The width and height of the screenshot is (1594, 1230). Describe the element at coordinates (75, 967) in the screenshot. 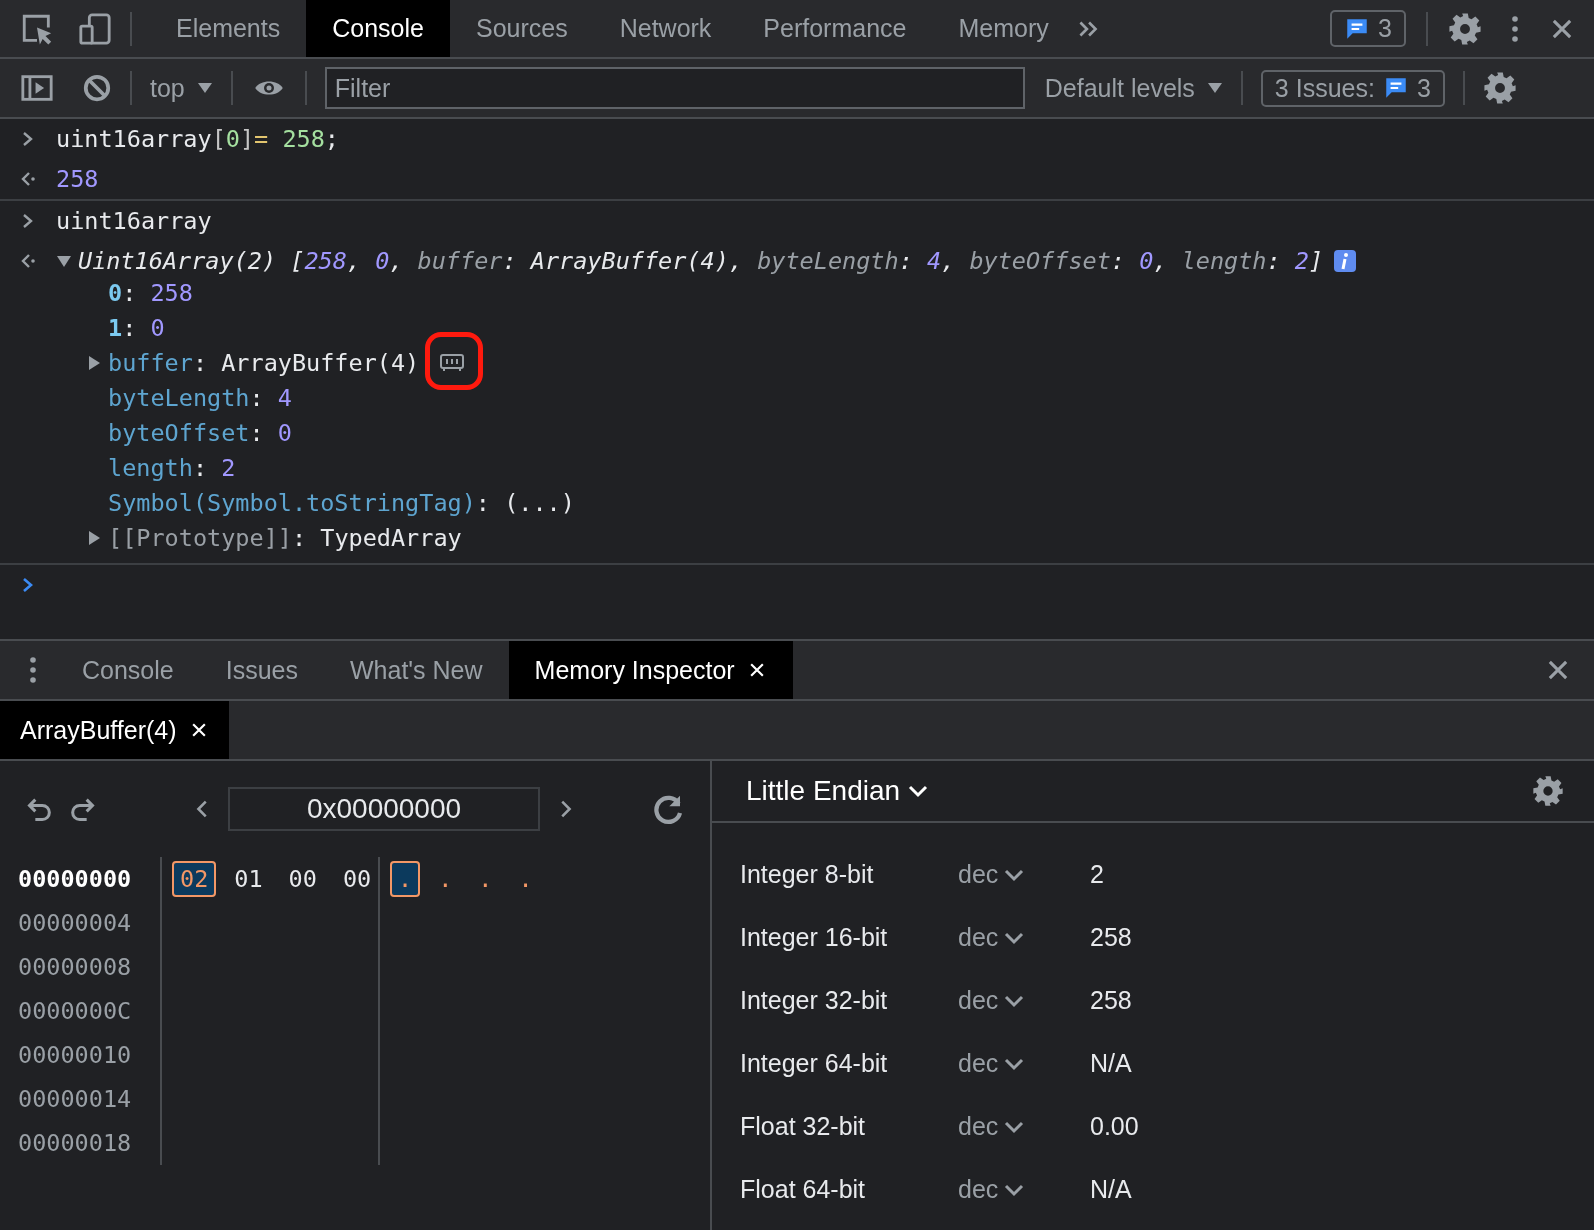

I see `address-label: 00000008` at that location.